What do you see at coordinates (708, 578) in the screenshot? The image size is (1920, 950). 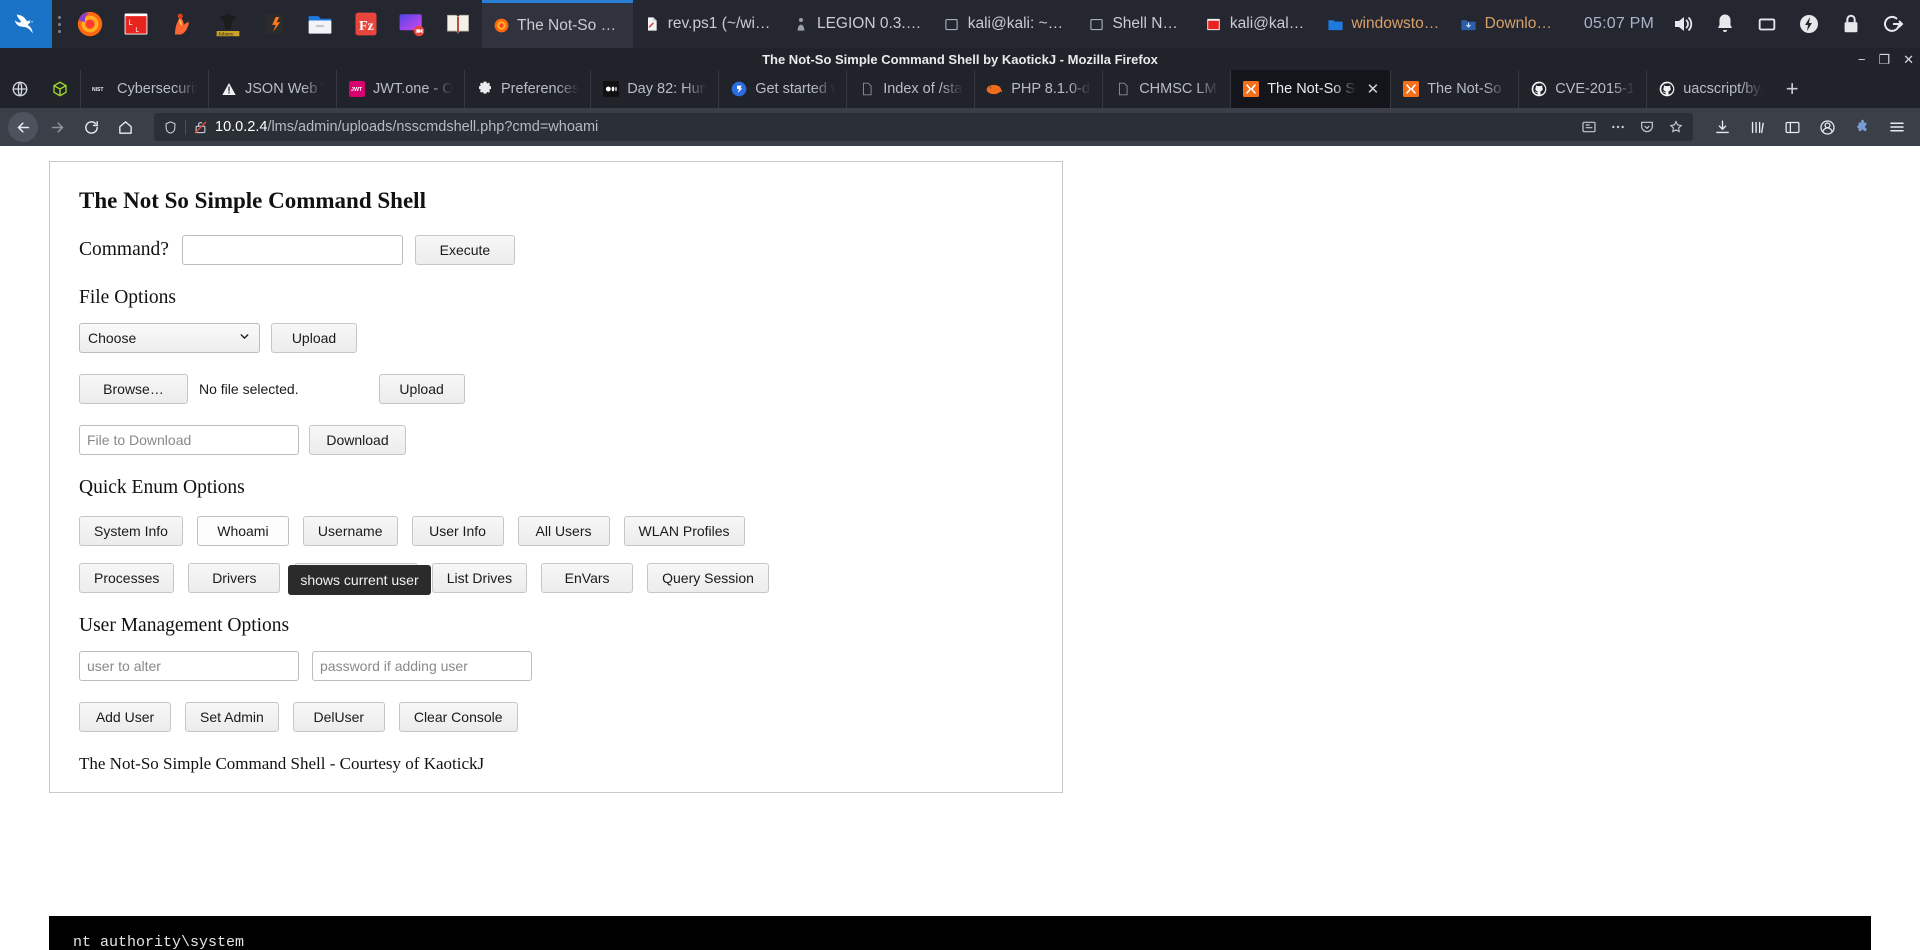 I see `quick-enum-query-session: Query Session` at bounding box center [708, 578].